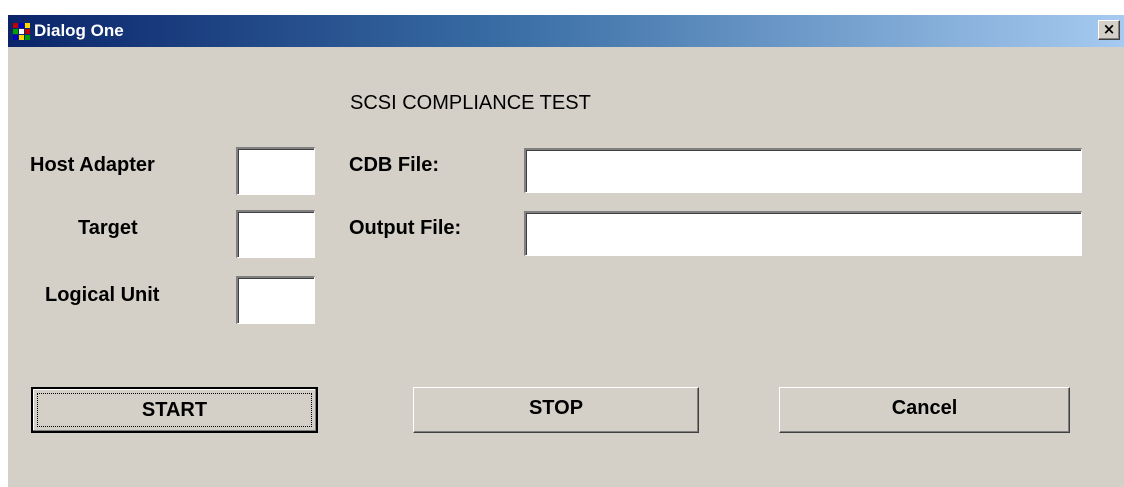 This screenshot has height=487, width=1124. I want to click on output-file-input, so click(803, 233).